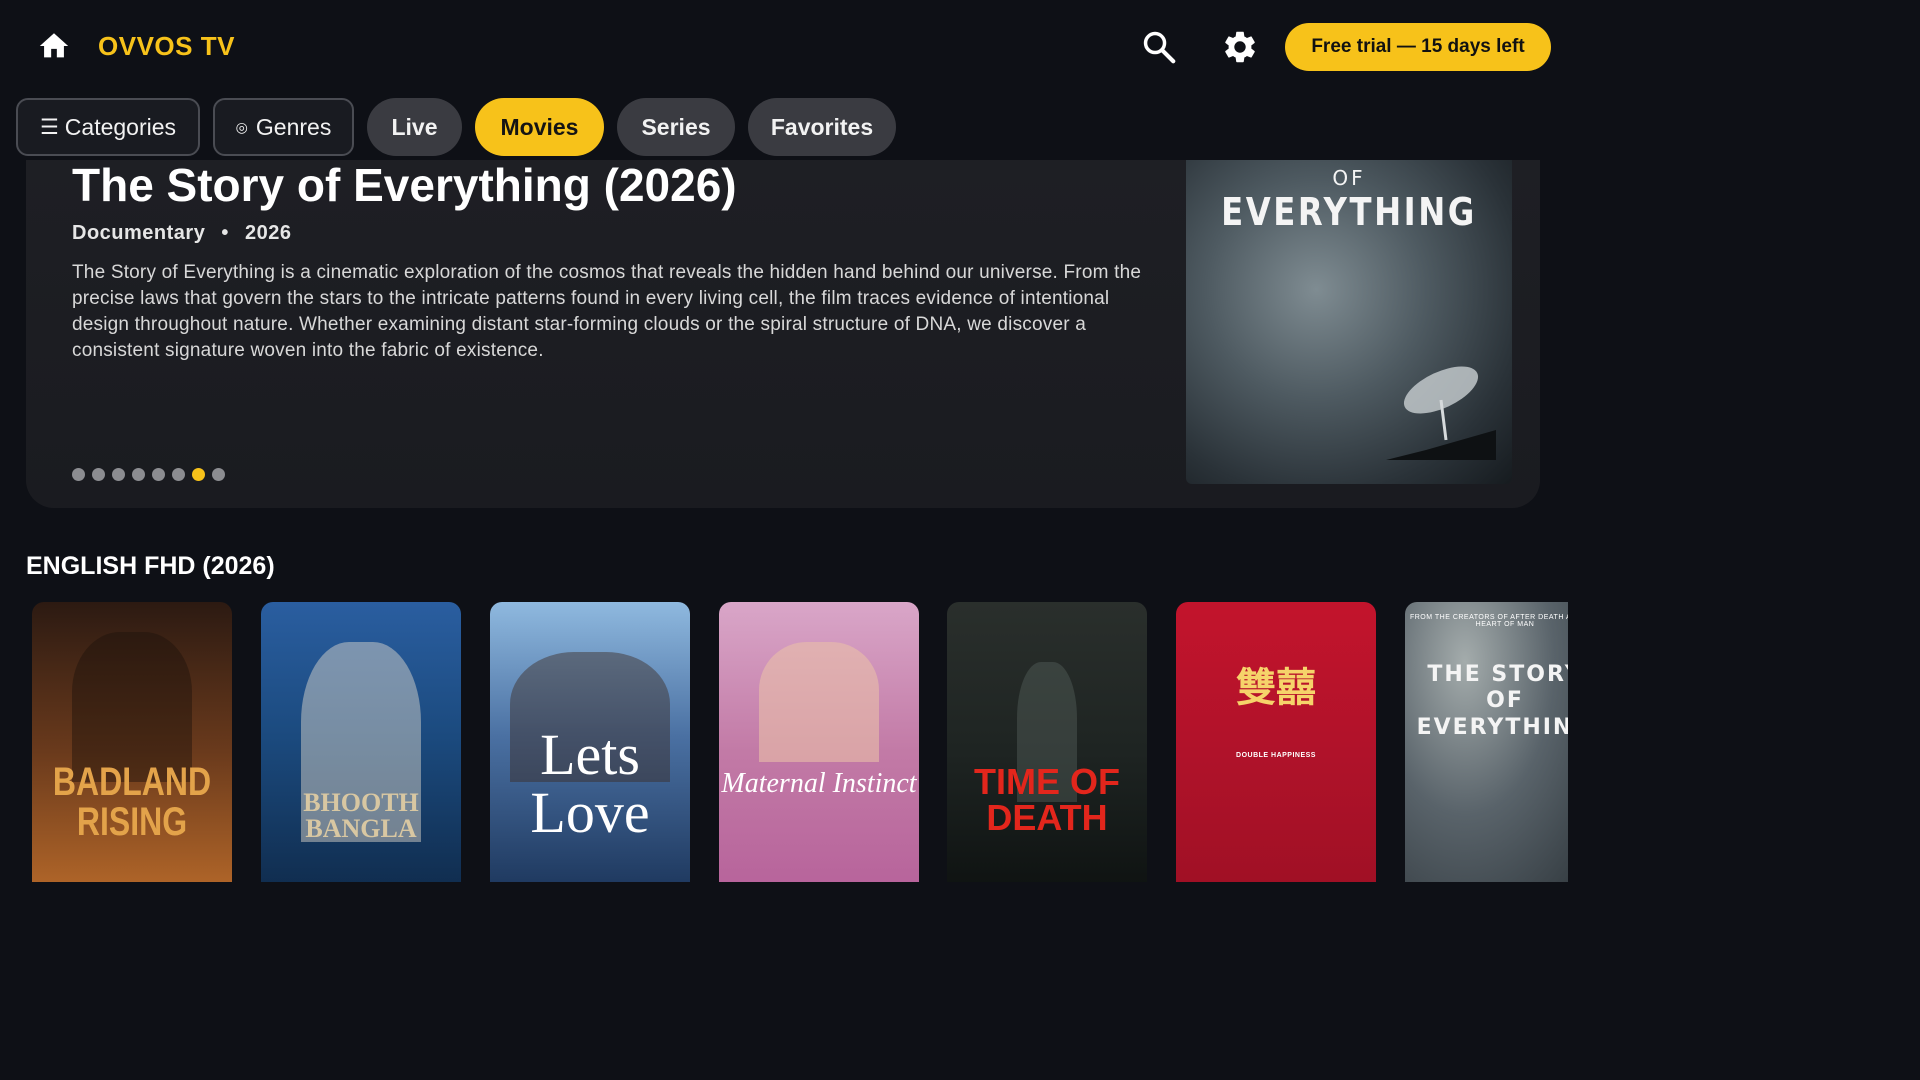 The width and height of the screenshot is (1920, 1080). I want to click on hero-poster-text-of: OF, so click(1349, 178).